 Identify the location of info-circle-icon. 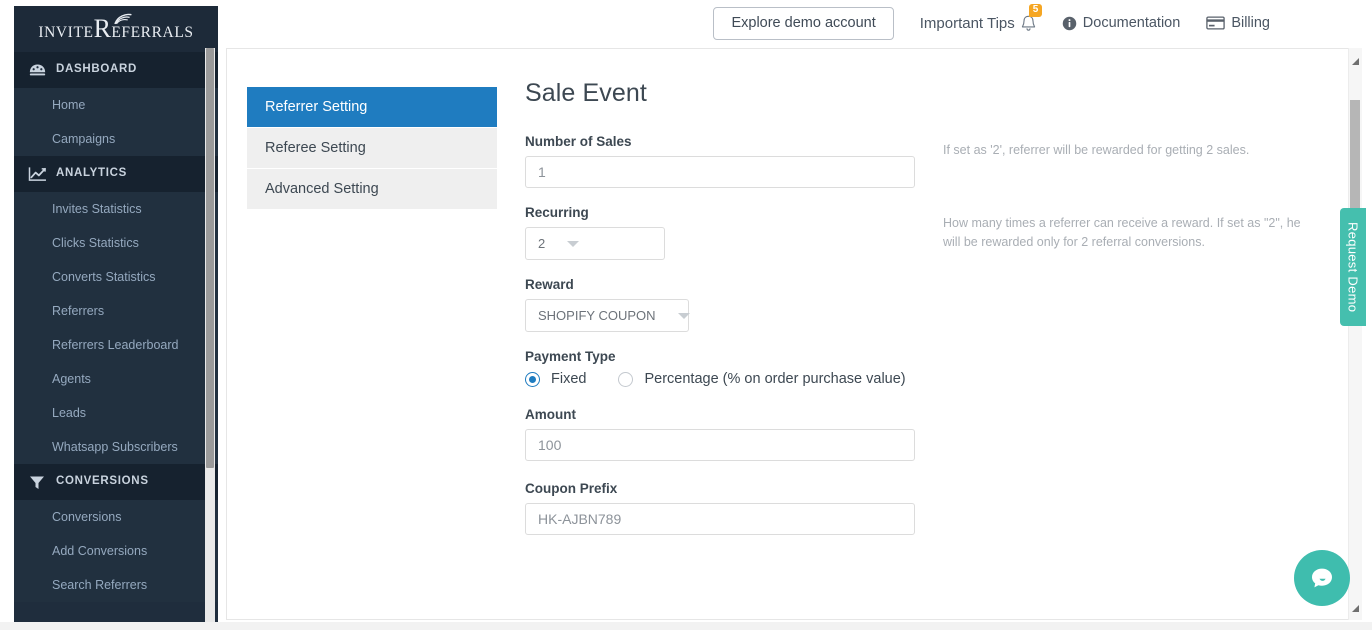
(1069, 23).